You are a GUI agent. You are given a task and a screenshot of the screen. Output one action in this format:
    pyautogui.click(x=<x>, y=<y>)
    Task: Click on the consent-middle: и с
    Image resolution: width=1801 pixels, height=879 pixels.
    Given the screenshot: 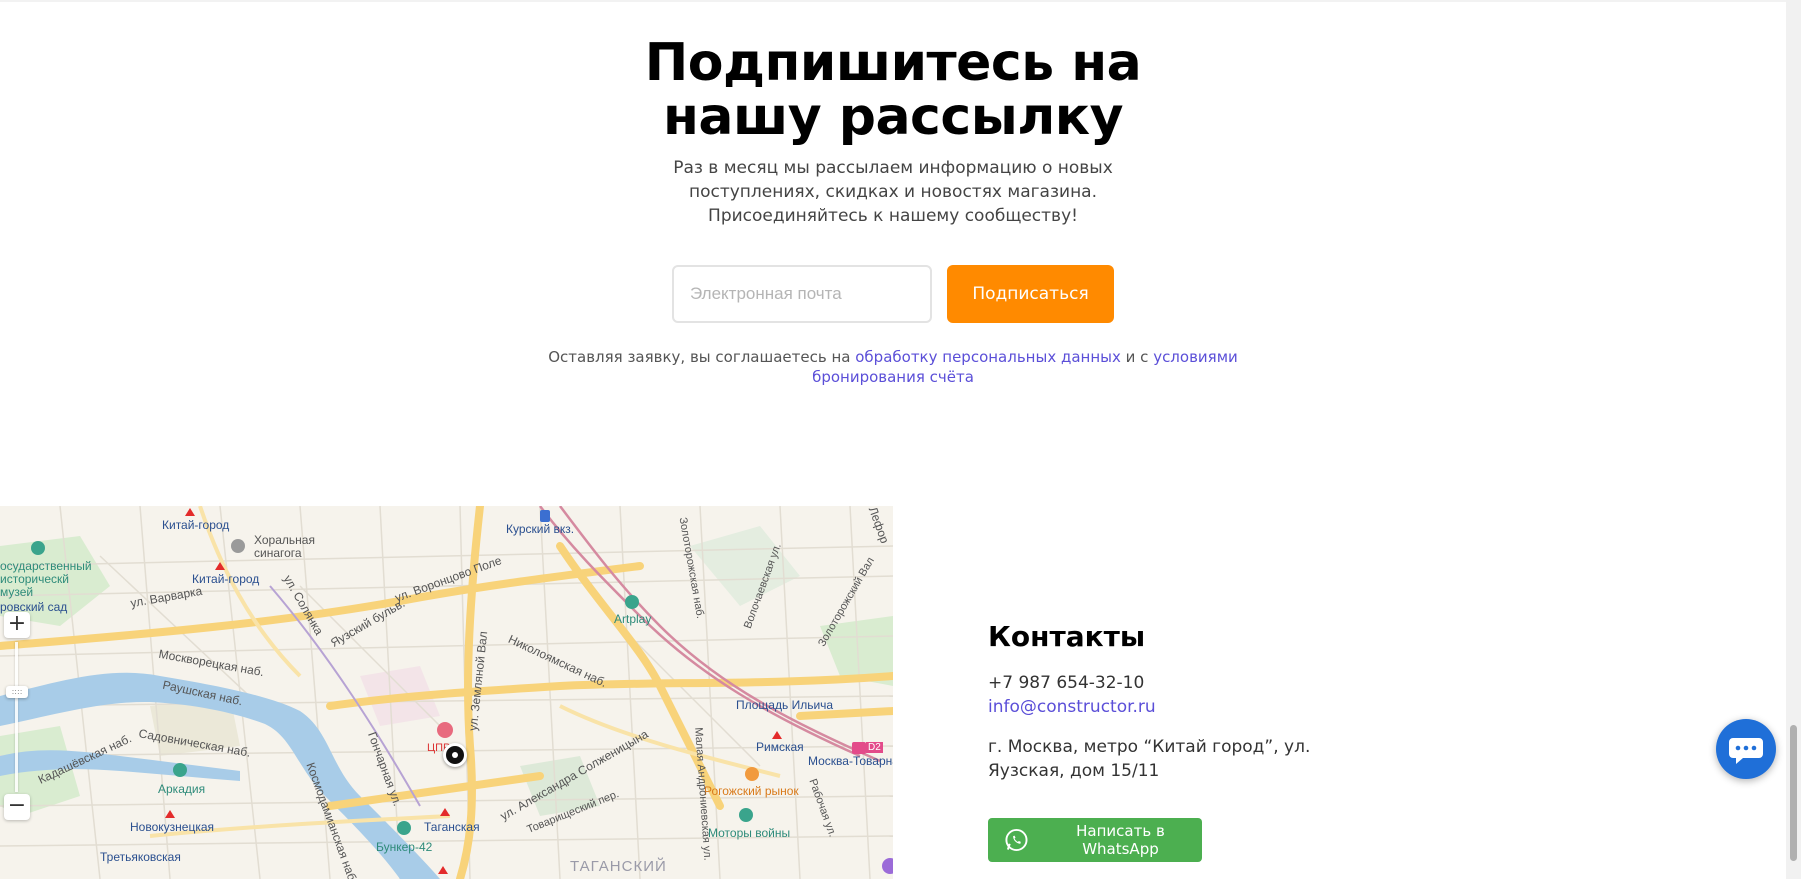 What is the action you would take?
    pyautogui.click(x=1137, y=357)
    